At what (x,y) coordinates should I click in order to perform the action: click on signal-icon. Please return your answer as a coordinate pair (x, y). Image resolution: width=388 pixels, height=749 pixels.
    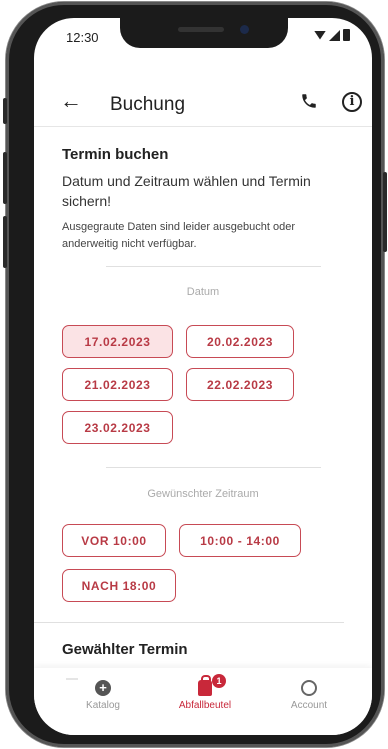
    Looking at the image, I should click on (334, 35).